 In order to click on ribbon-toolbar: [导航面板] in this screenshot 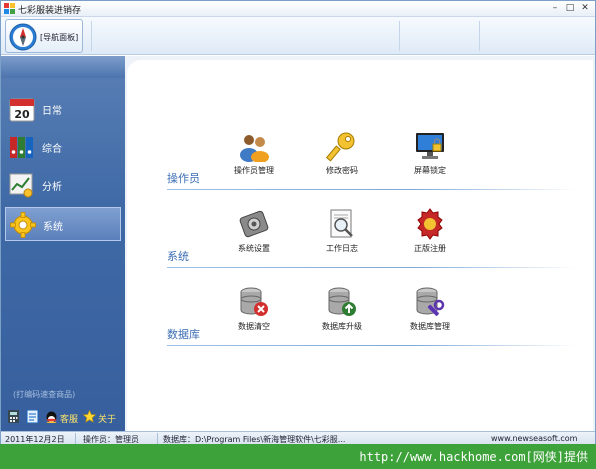, I will do `click(298, 36)`.